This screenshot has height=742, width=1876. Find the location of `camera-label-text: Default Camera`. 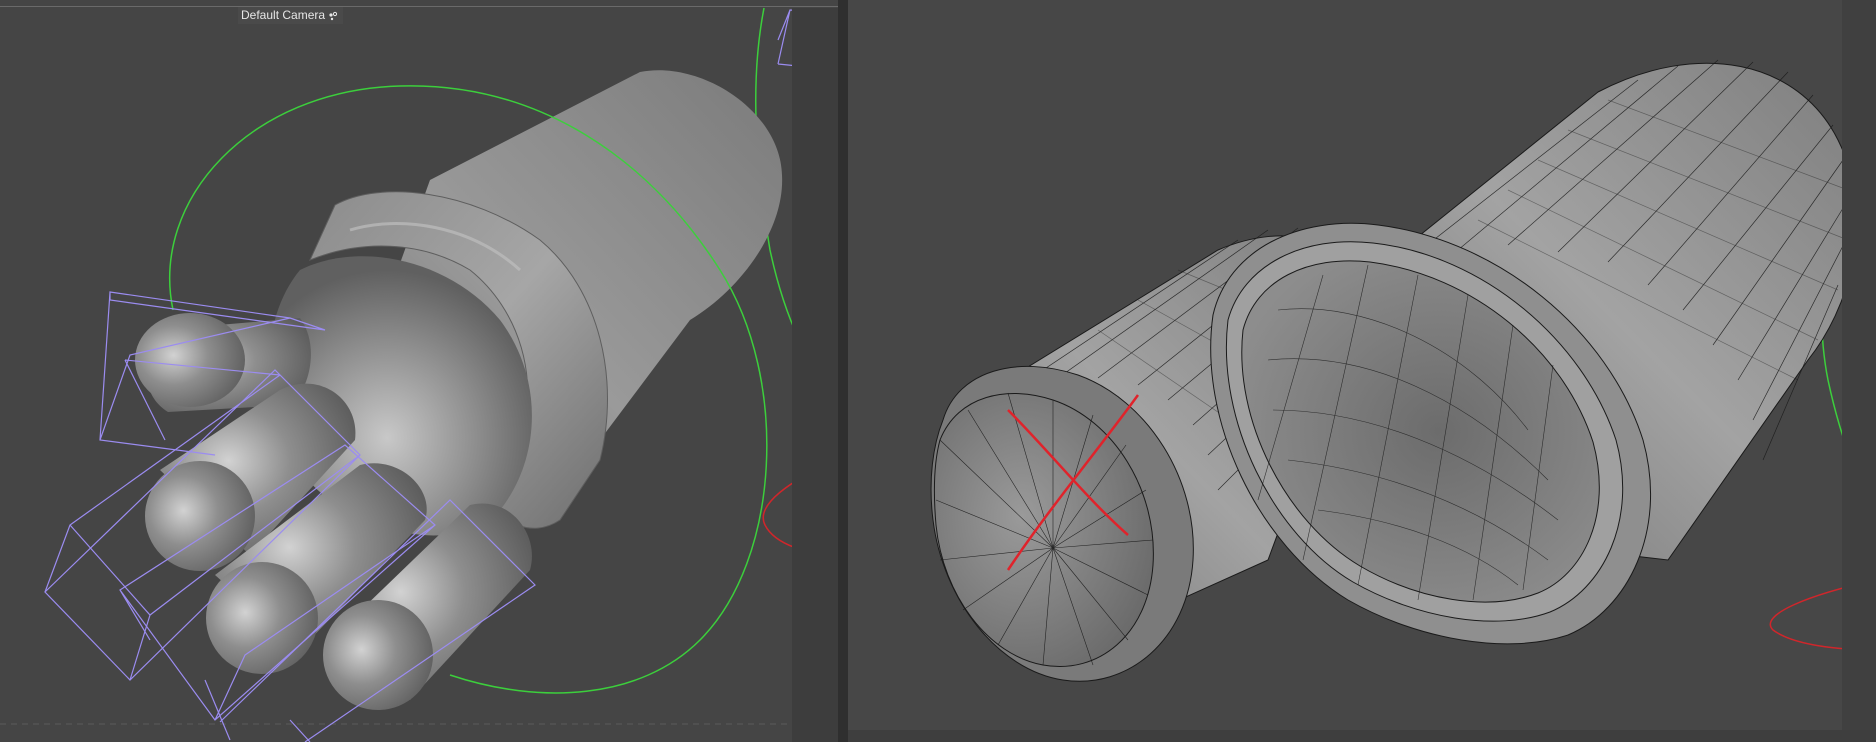

camera-label-text: Default Camera is located at coordinates (283, 15).